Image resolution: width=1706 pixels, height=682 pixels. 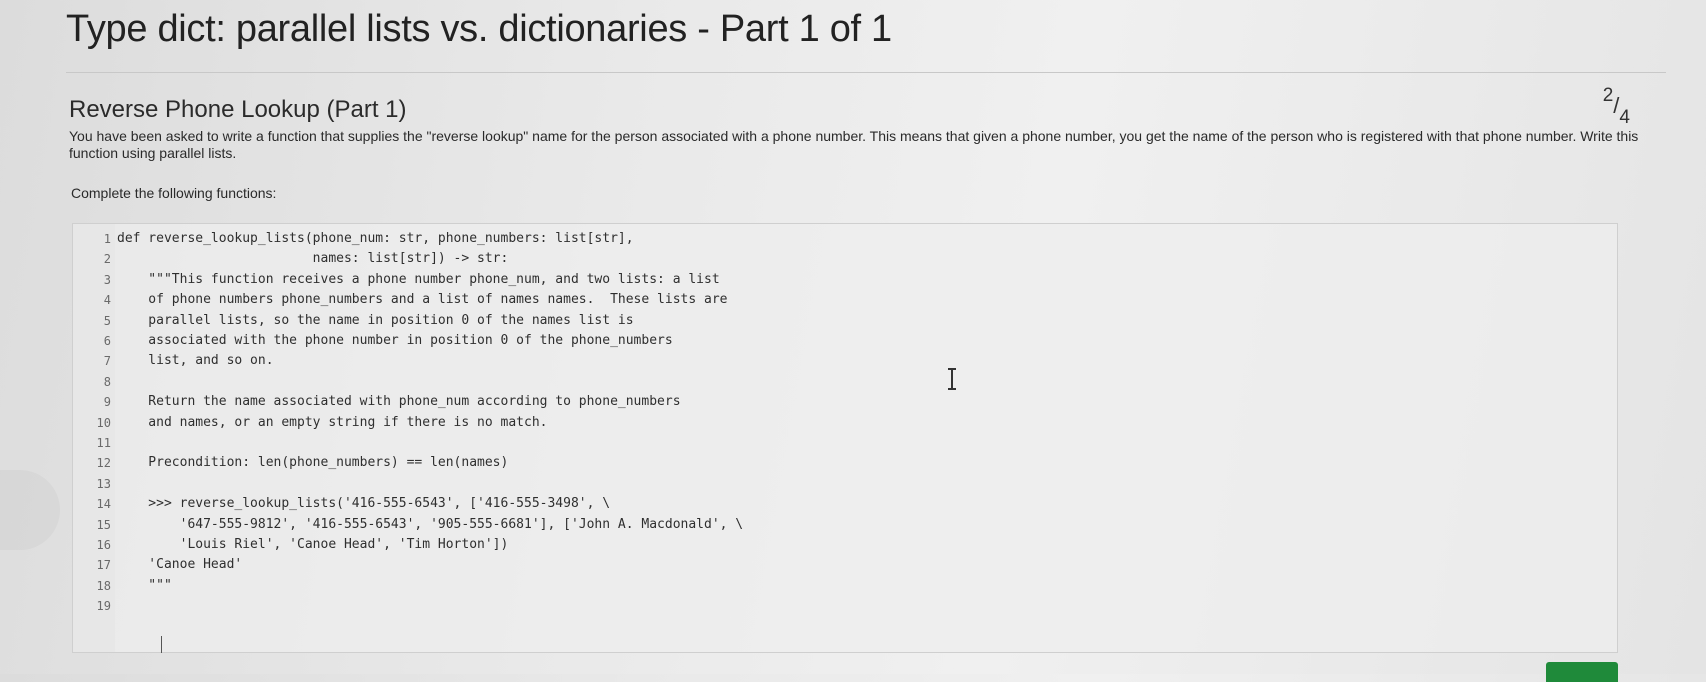 What do you see at coordinates (845, 586) in the screenshot?
I see `code-line: 18 """` at bounding box center [845, 586].